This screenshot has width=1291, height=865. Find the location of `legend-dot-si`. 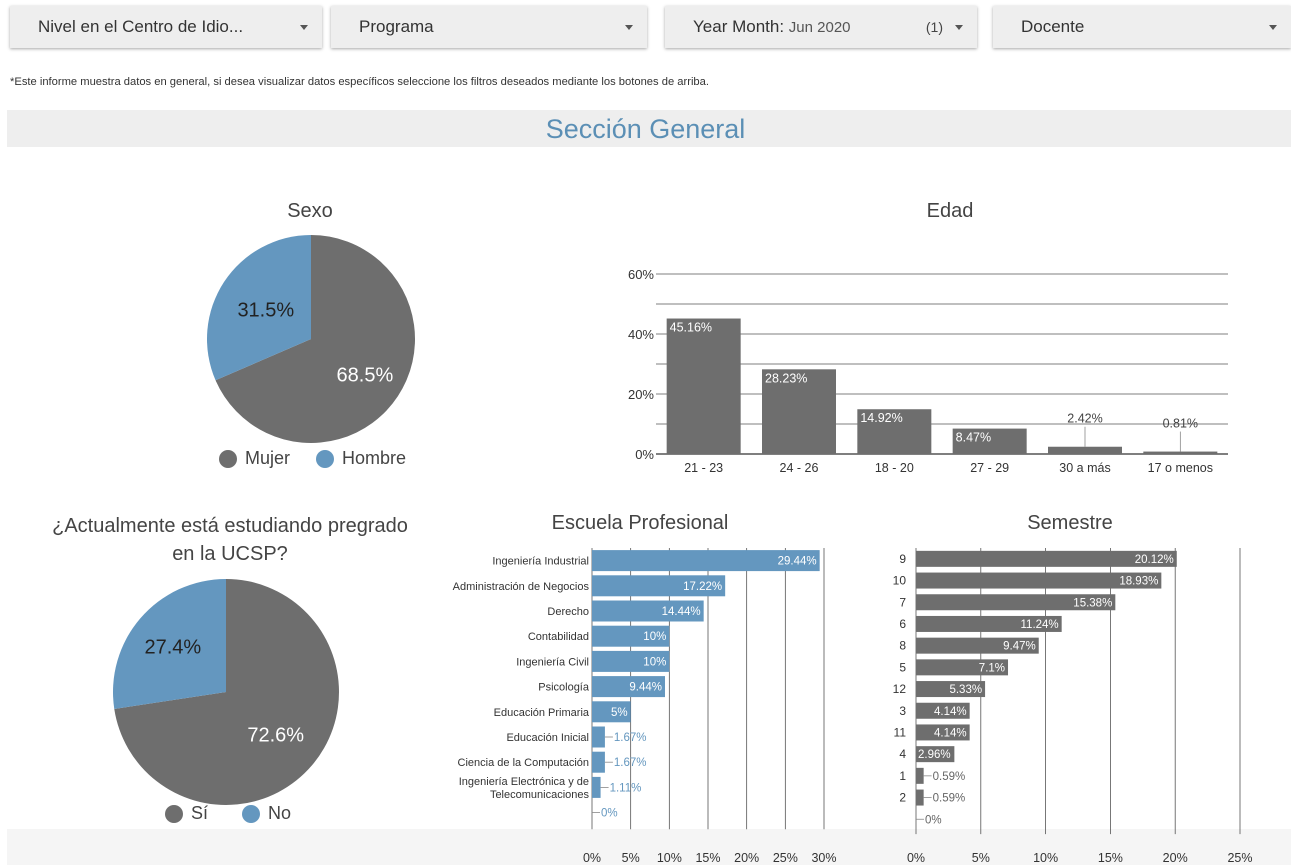

legend-dot-si is located at coordinates (174, 813).